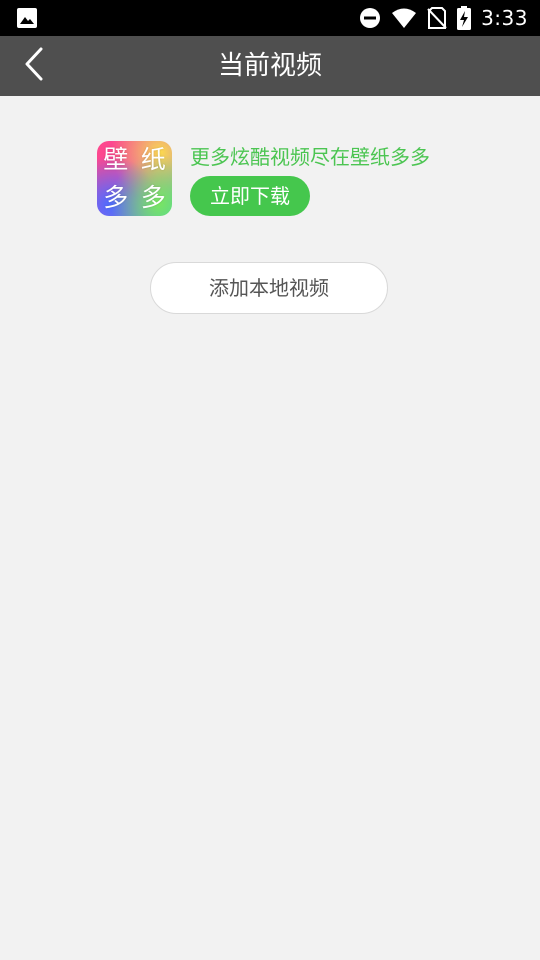  I want to click on promo-text: 更多炫酷视频尽在壁纸多多, so click(310, 157).